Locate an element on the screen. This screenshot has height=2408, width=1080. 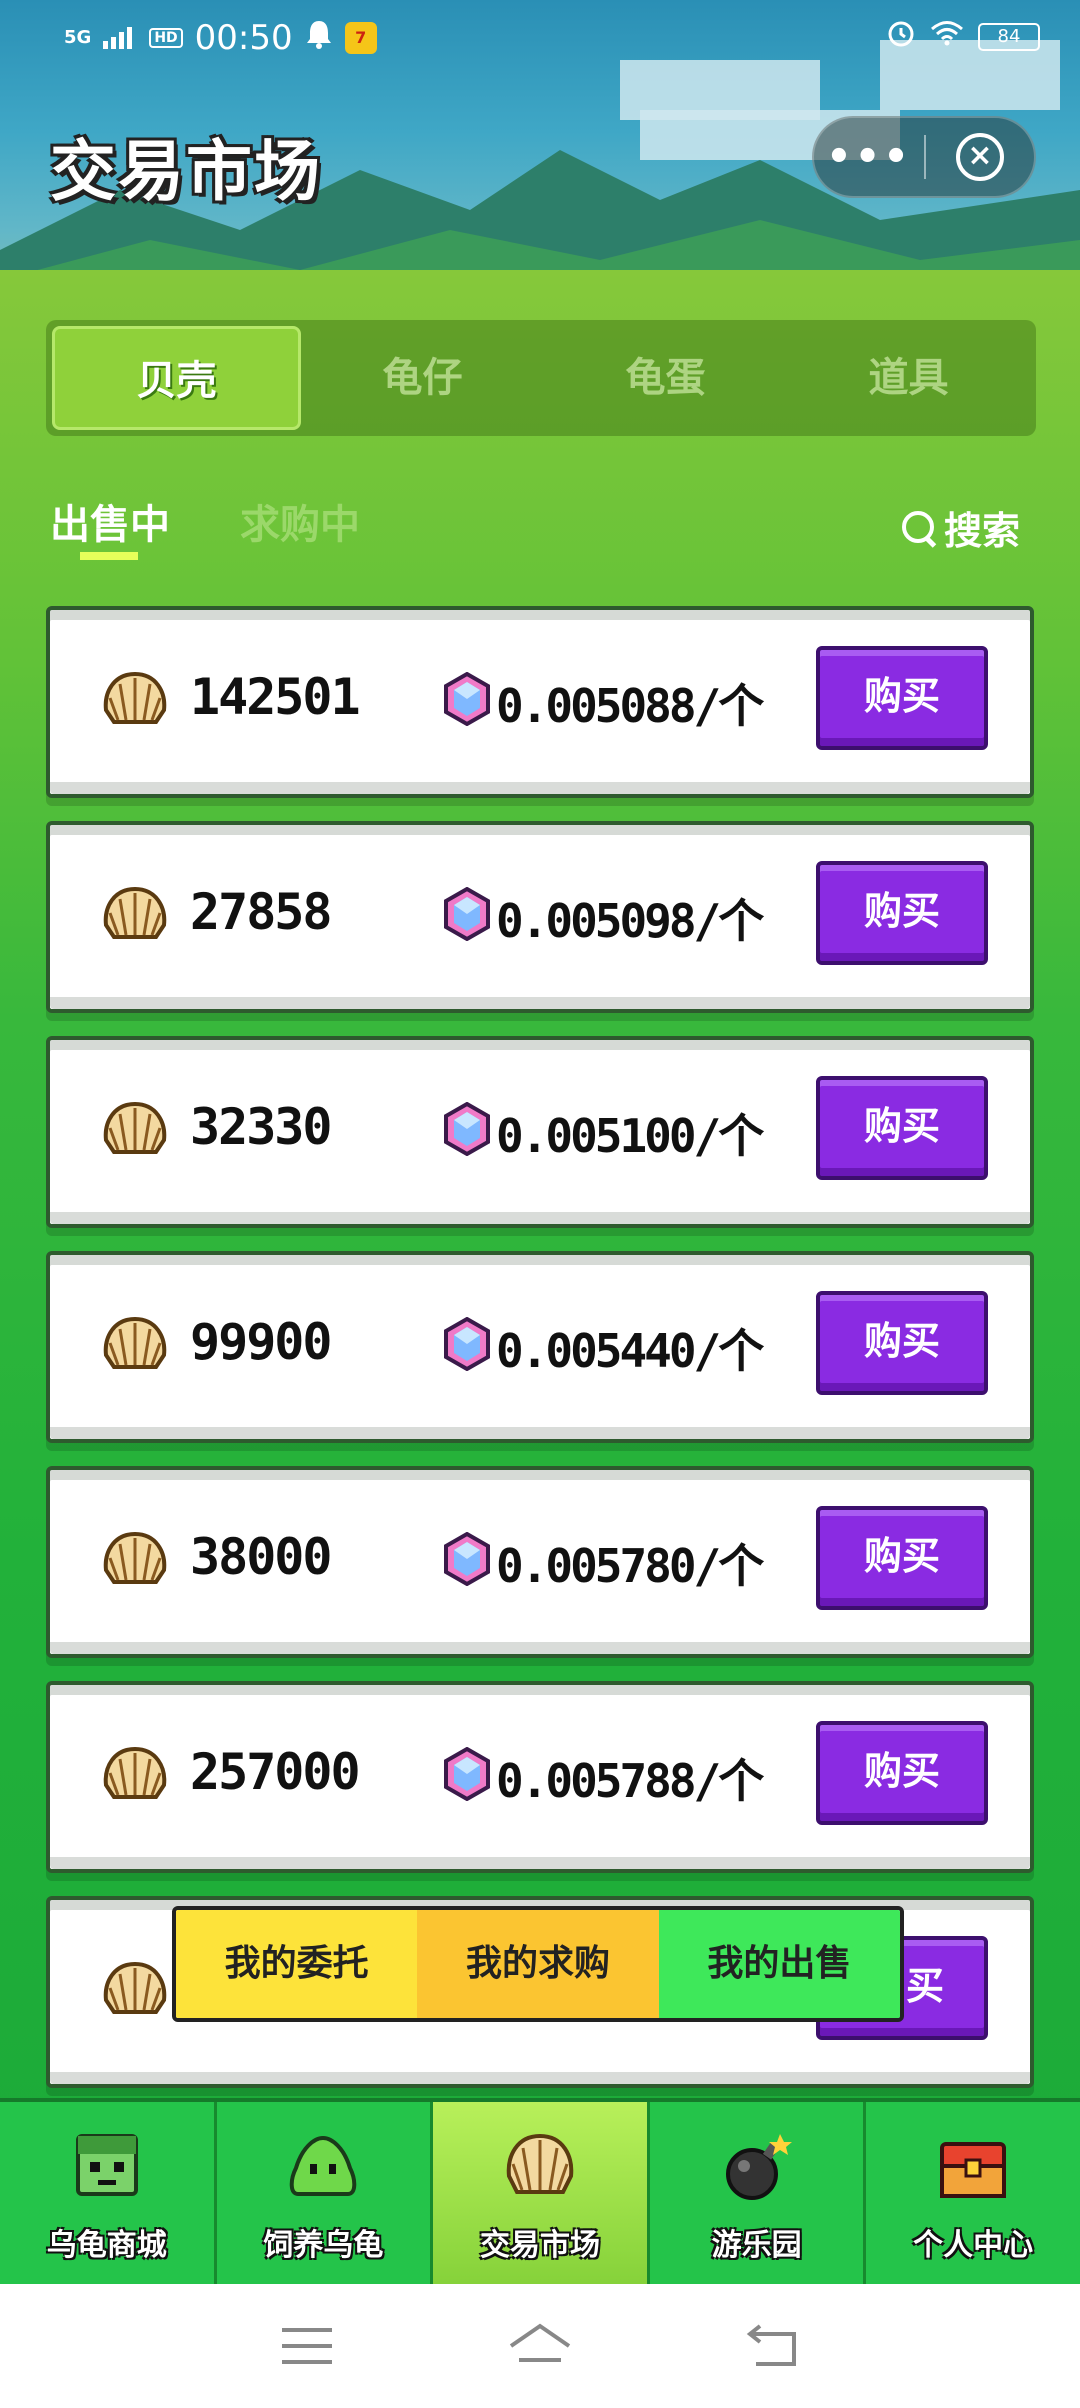
category-tabs: 贝壳 龟仔 龟蛋 道具 is located at coordinates (541, 378).